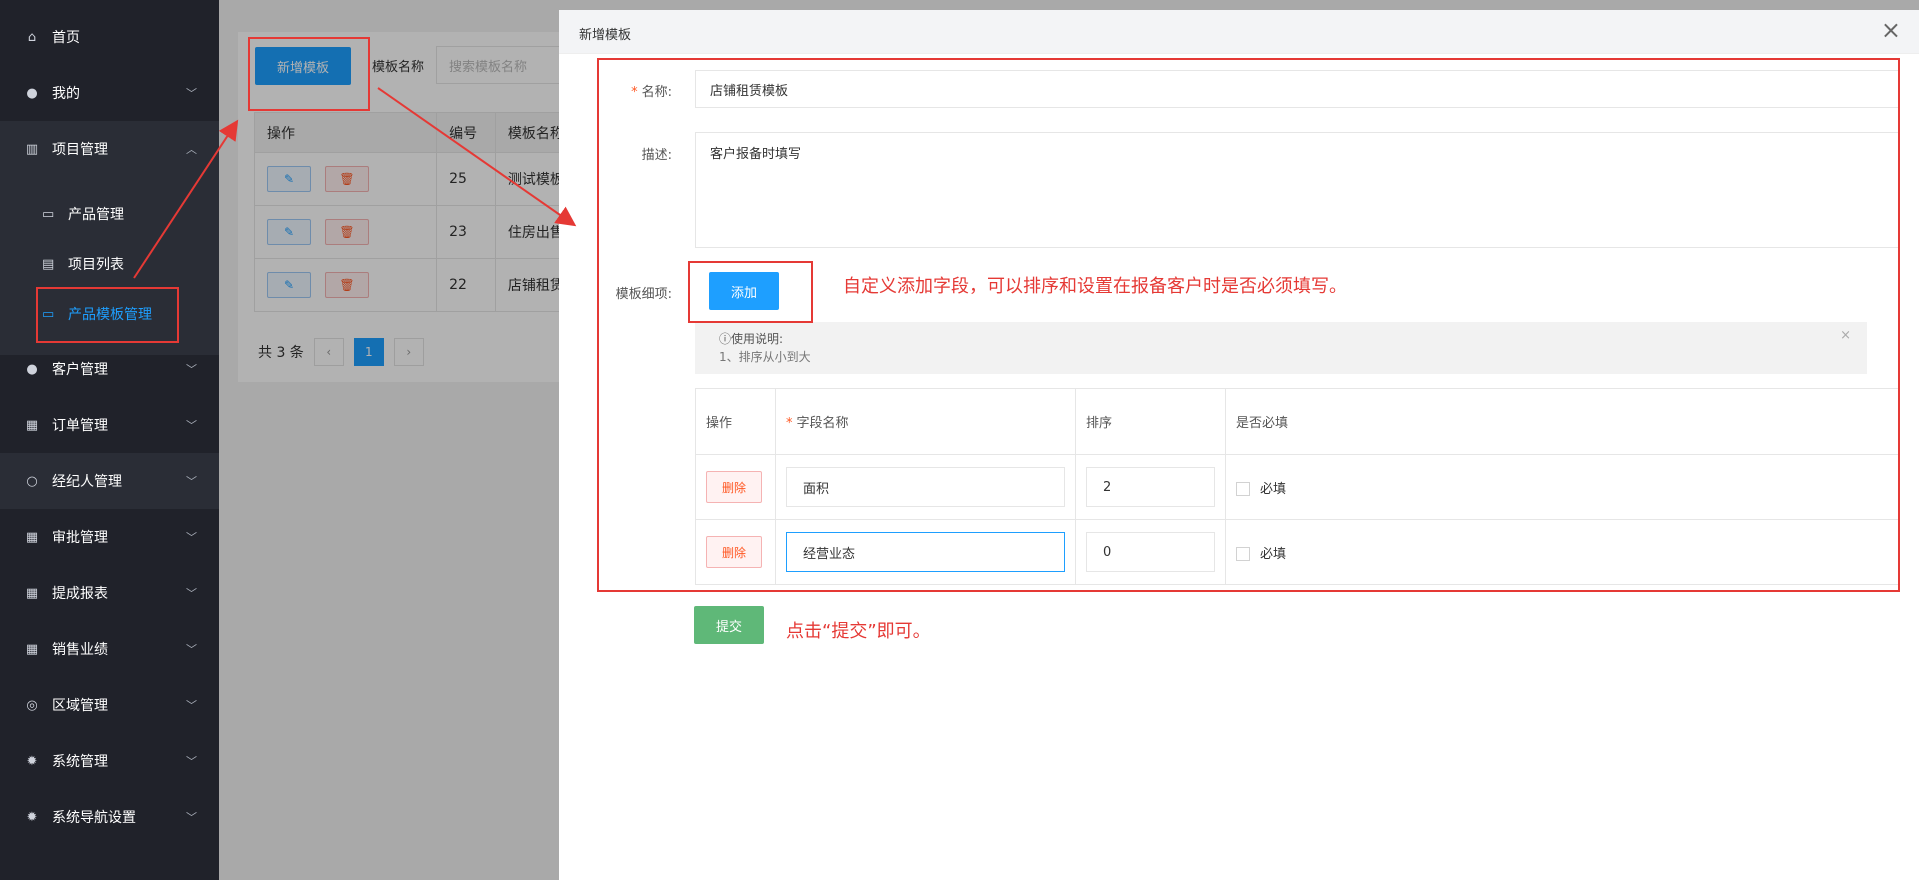 The height and width of the screenshot is (880, 1919). I want to click on annotation-arrows, so click(355, 183).